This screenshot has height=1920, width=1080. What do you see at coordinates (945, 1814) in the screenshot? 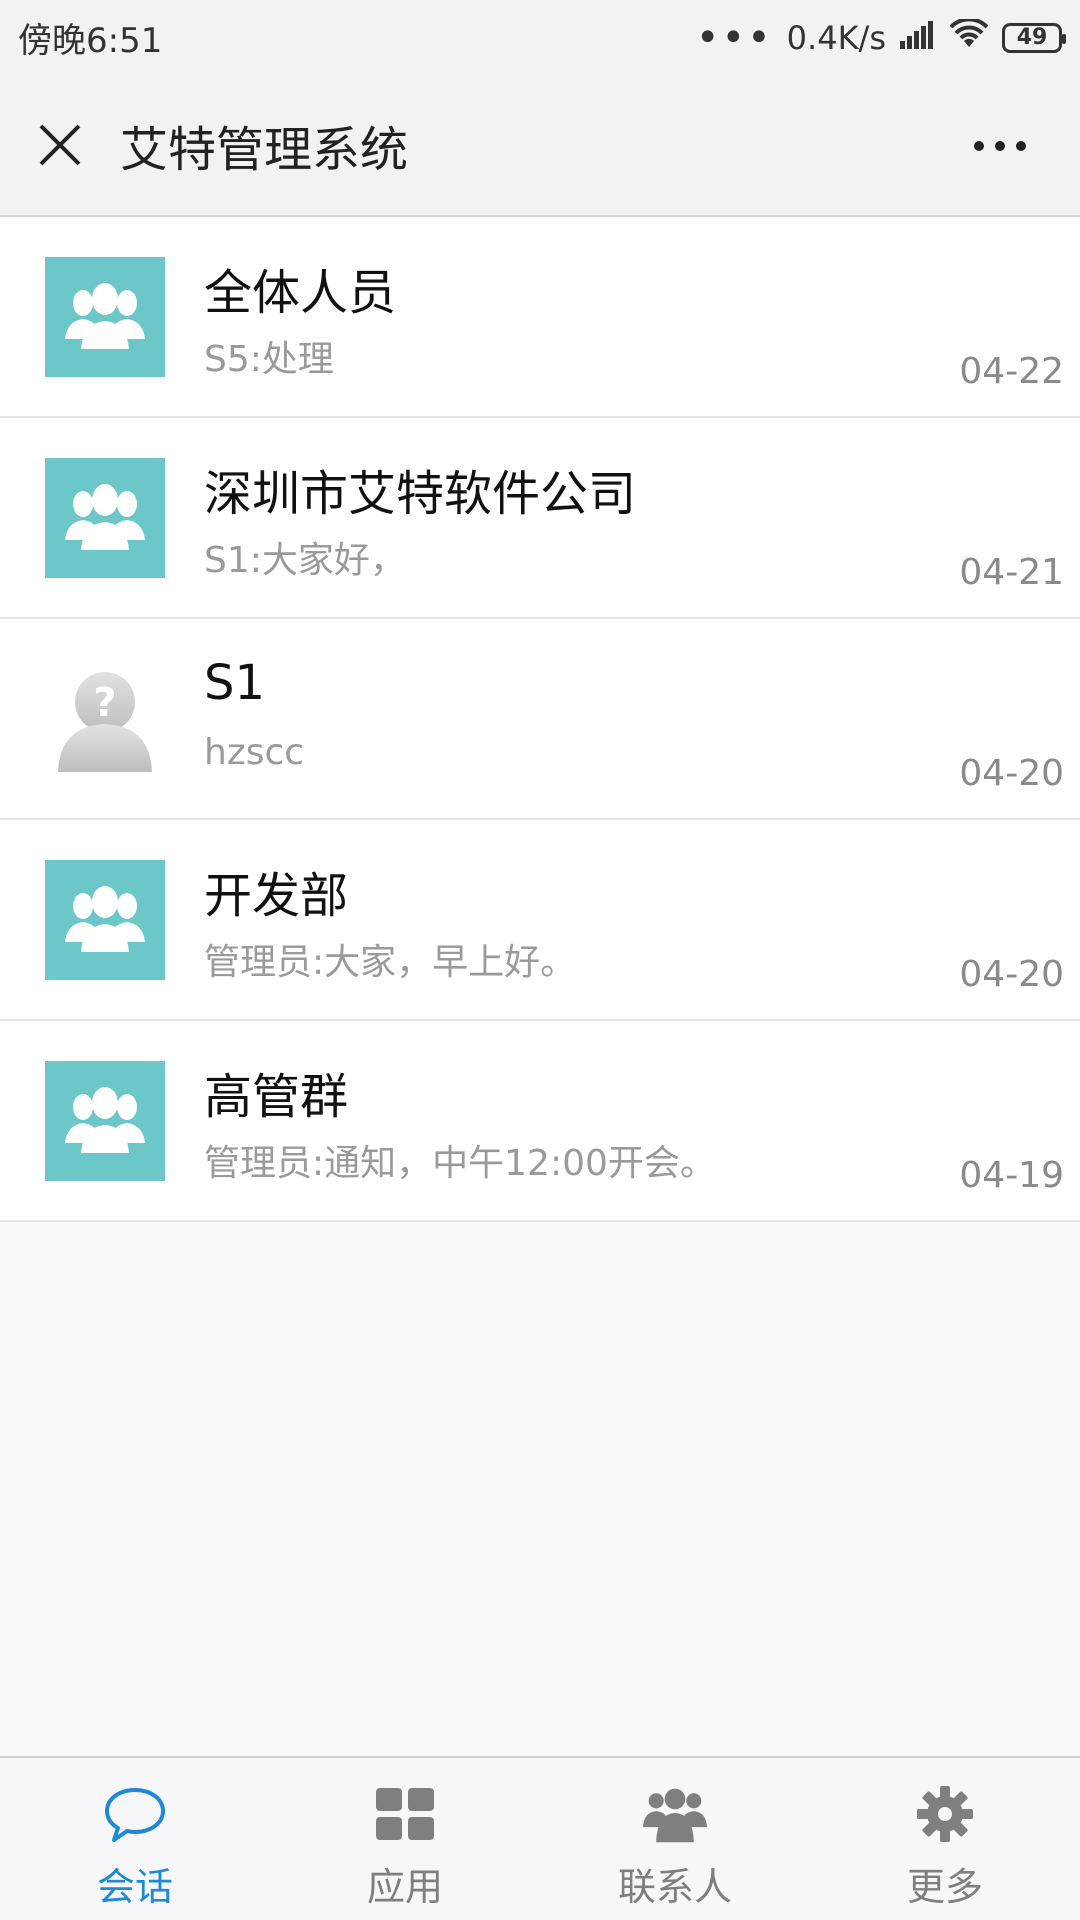
I see `gear-icon` at bounding box center [945, 1814].